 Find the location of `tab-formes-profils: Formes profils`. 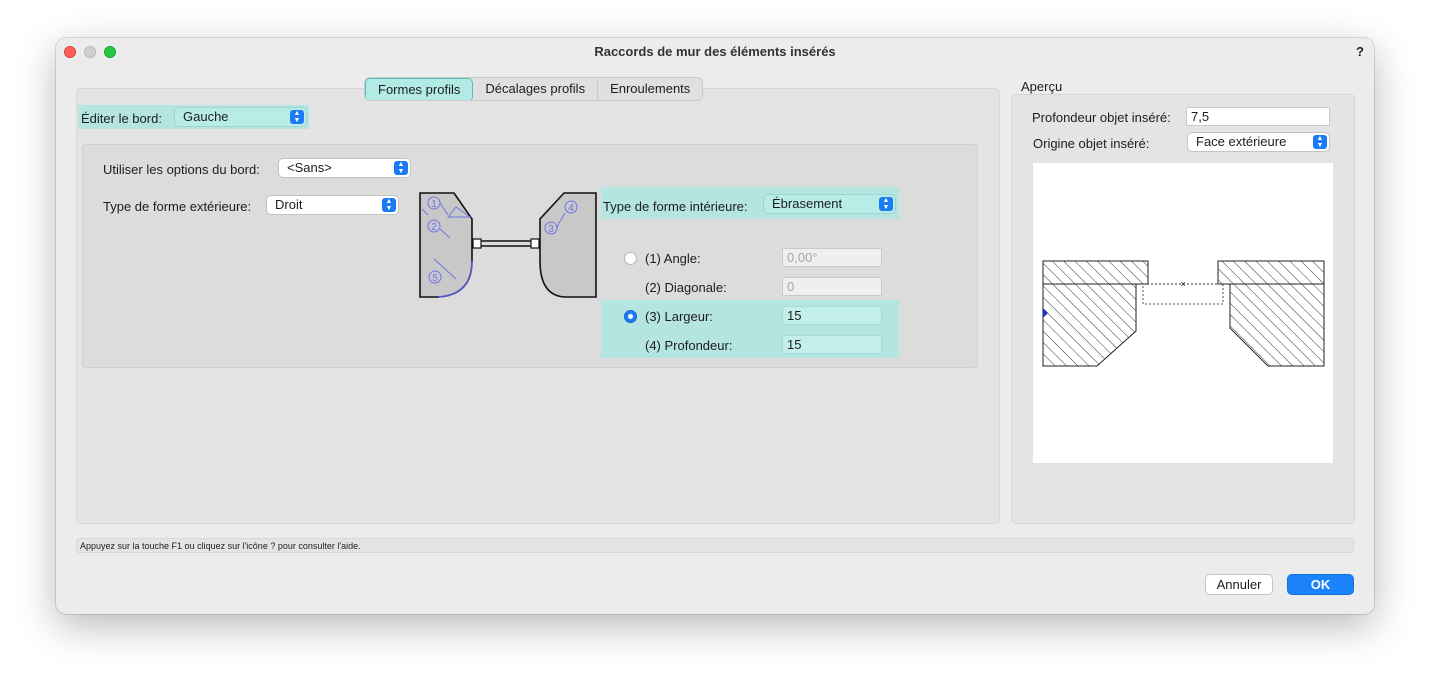

tab-formes-profils: Formes profils is located at coordinates (419, 89).